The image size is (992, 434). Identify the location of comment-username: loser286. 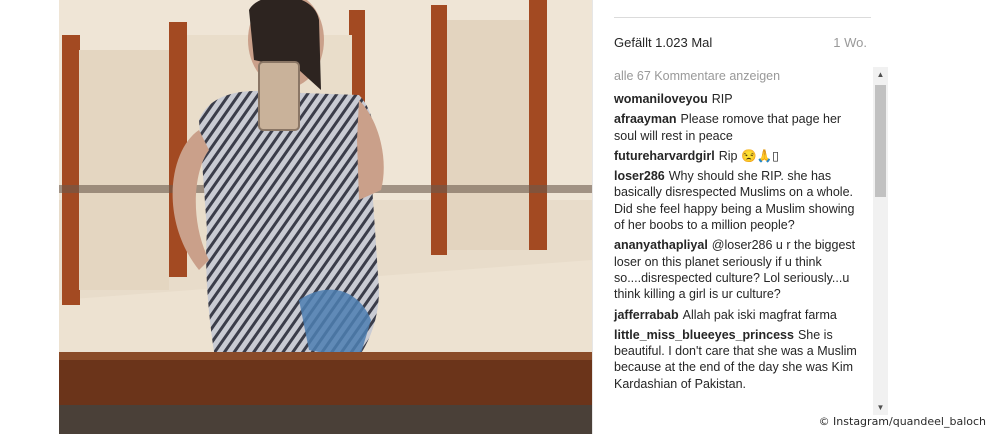
(639, 176).